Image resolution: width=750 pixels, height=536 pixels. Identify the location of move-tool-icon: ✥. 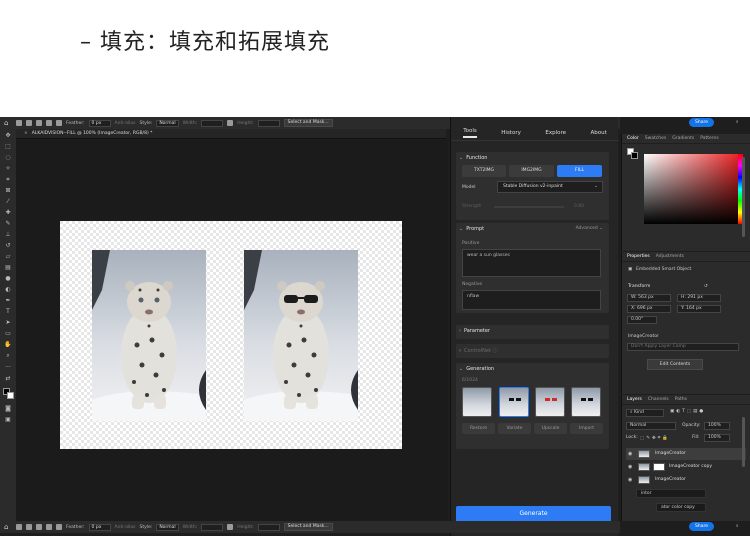
(8, 136).